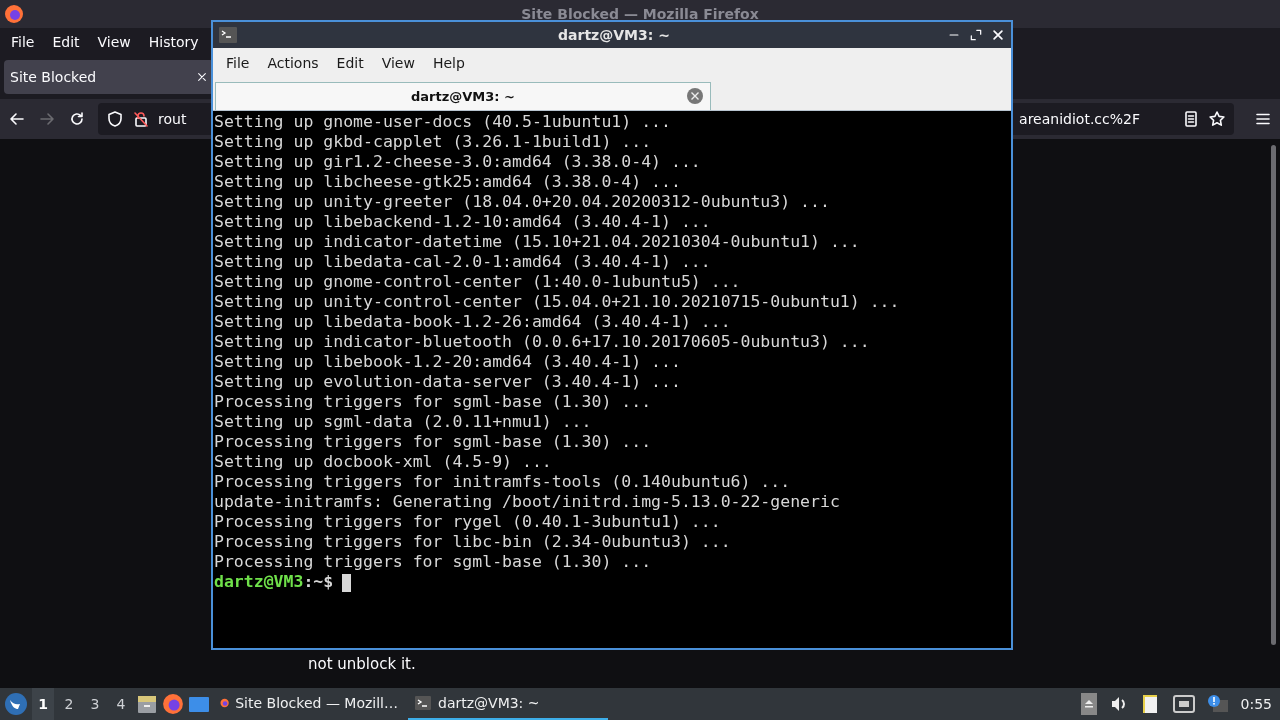 This screenshot has height=720, width=1280. I want to click on insecure-lock-icon, so click(141, 119).